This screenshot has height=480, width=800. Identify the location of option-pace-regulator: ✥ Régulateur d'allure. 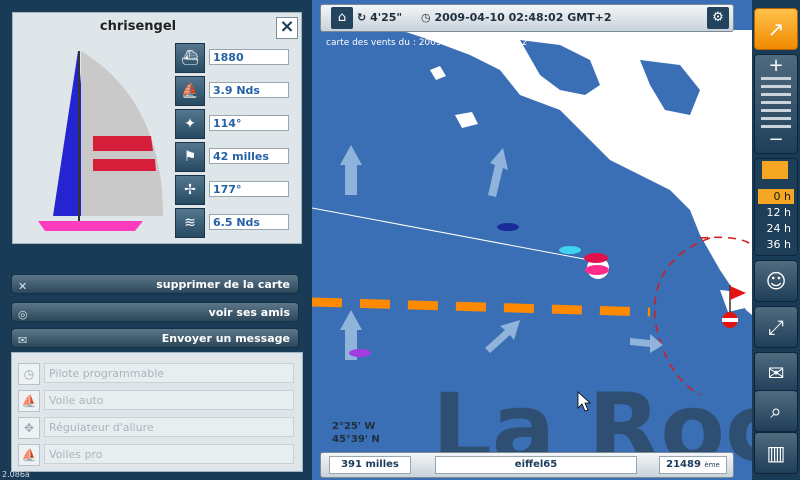
(157, 427).